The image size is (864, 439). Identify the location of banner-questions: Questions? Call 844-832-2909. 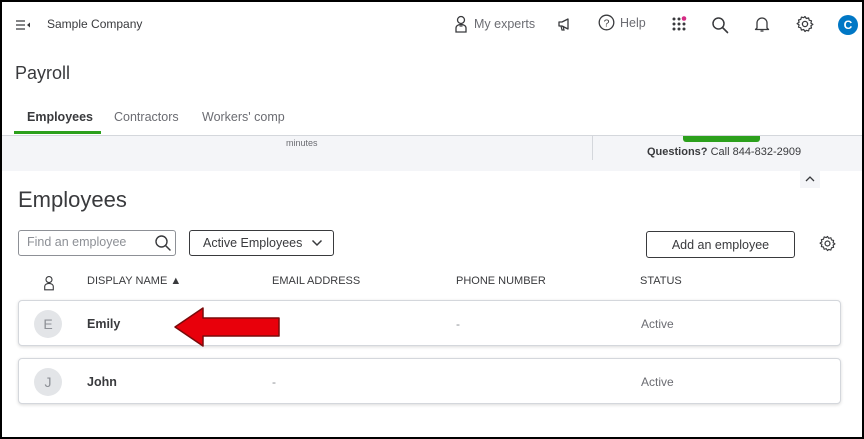
(724, 152).